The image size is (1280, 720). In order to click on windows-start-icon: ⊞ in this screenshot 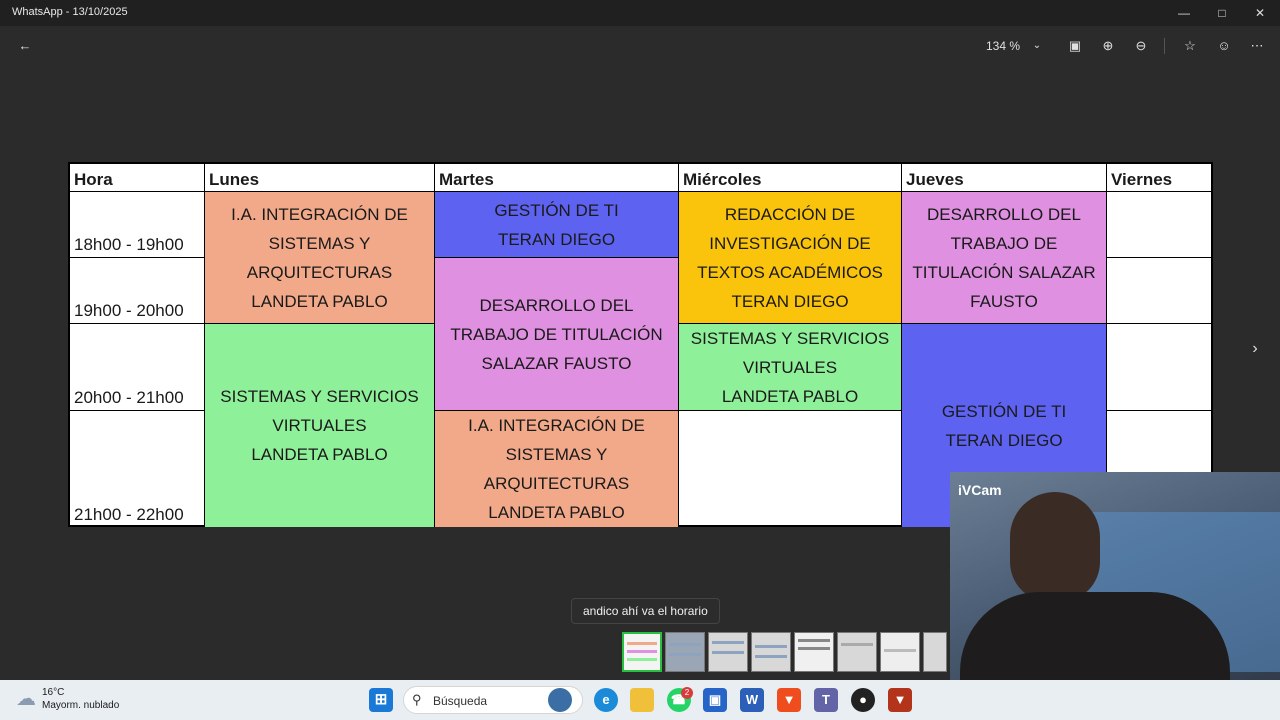, I will do `click(381, 700)`.